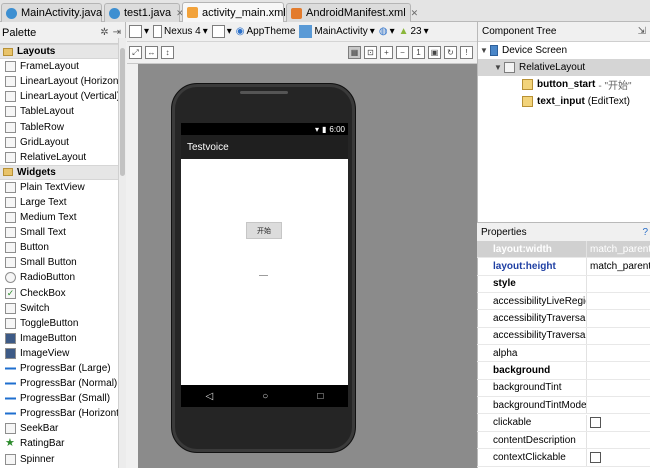 The height and width of the screenshot is (468, 650). I want to click on palette-item-small-text: Small Text, so click(62, 232).